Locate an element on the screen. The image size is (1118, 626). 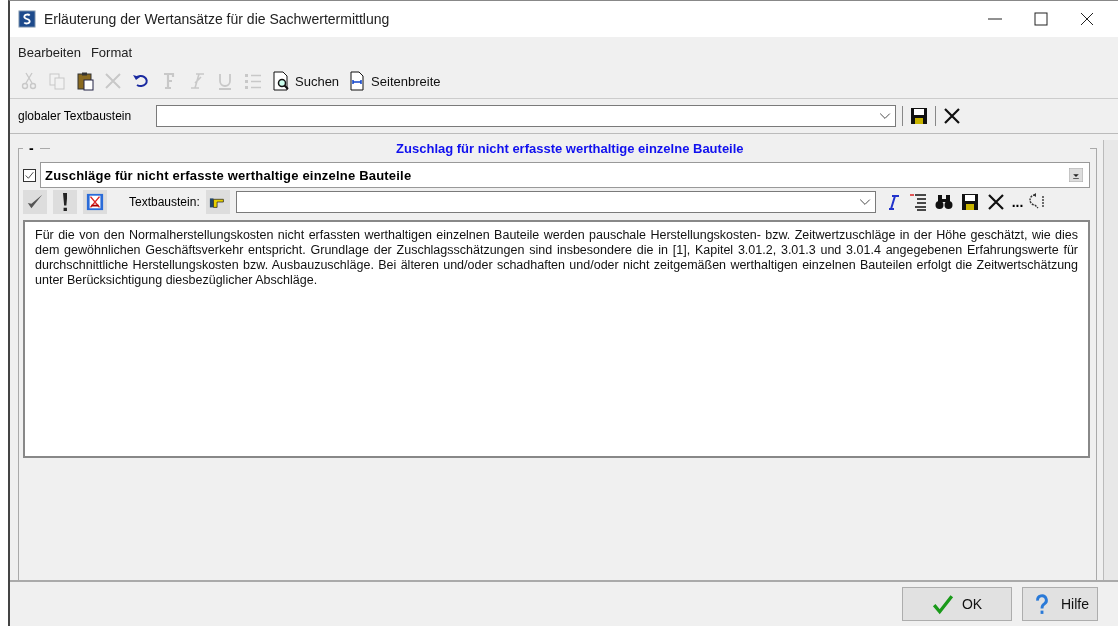
cross-icon is located at coordinates (113, 81).